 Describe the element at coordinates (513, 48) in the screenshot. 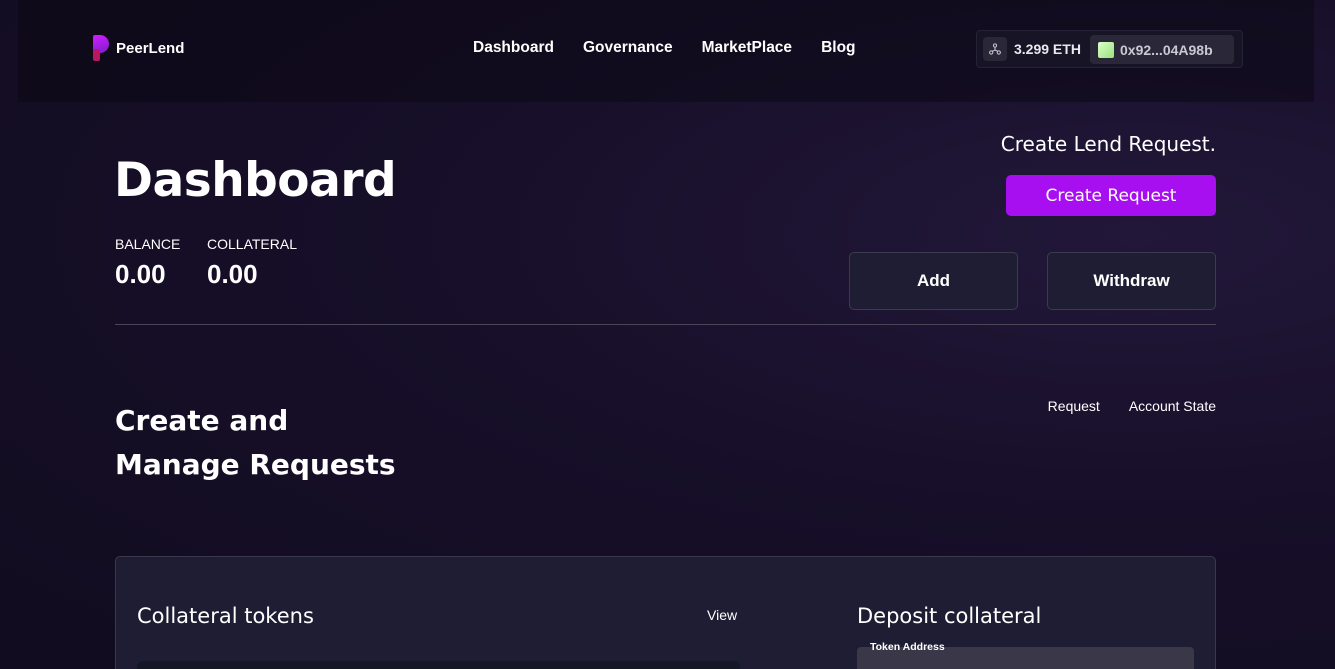

I see `nav-link-dashboard: Dashboard` at that location.